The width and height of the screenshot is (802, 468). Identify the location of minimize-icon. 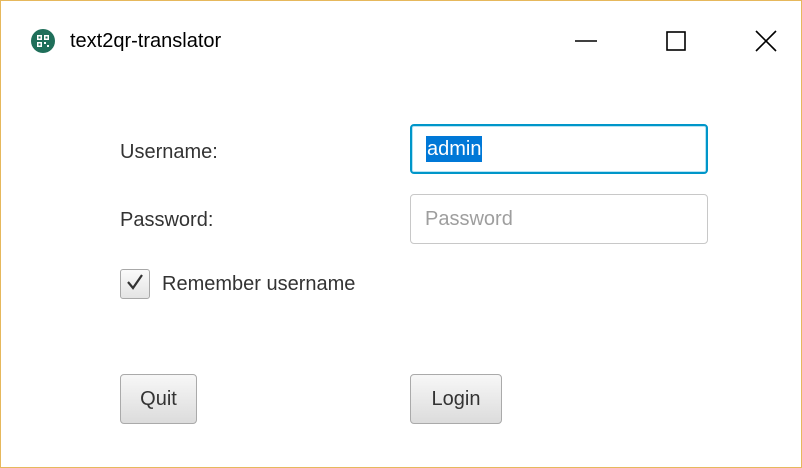
(586, 41).